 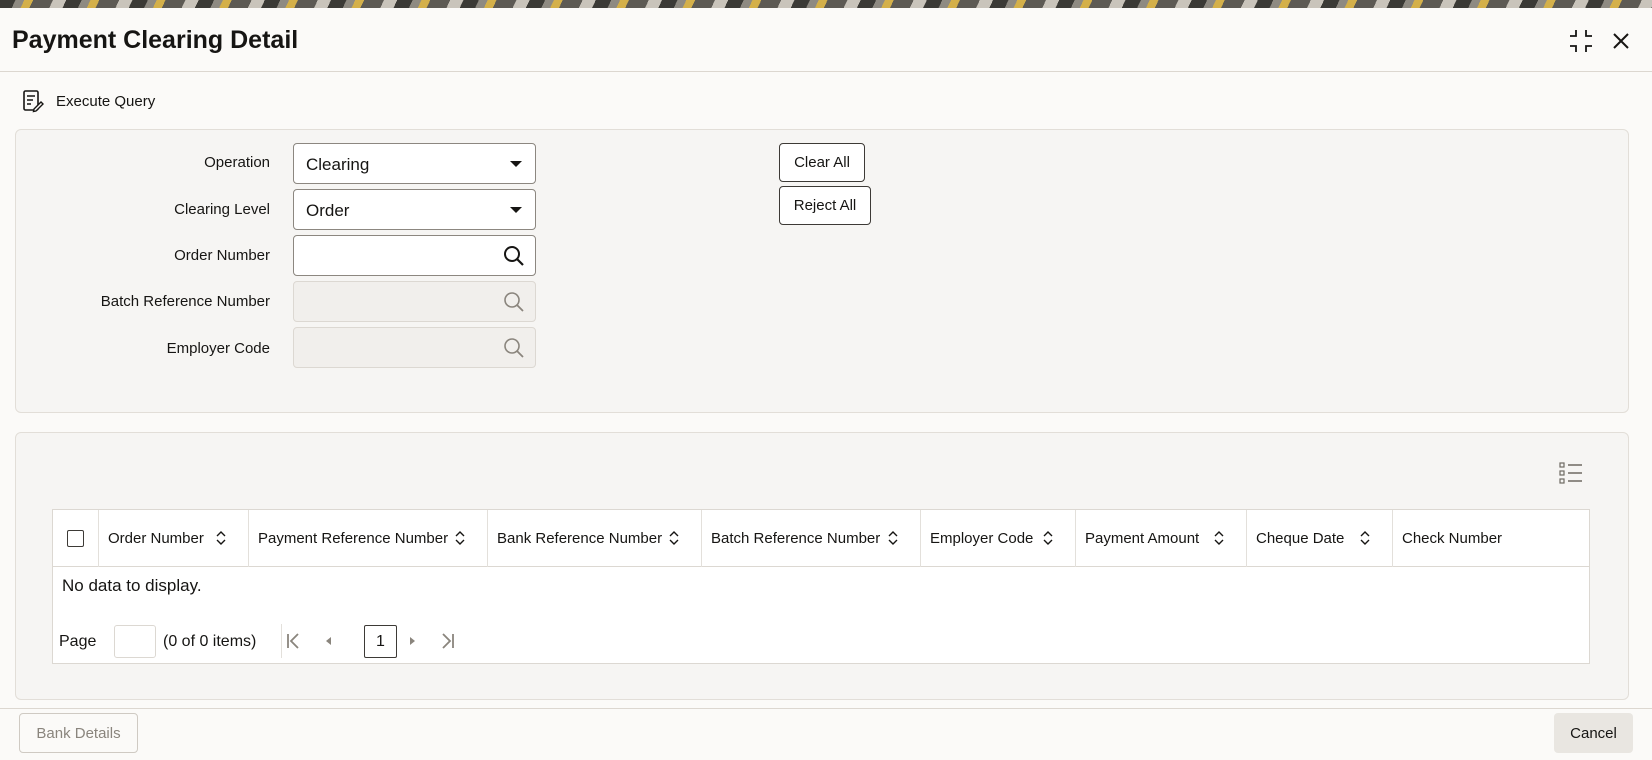 I want to click on batch-reference-number-field, so click(x=414, y=301).